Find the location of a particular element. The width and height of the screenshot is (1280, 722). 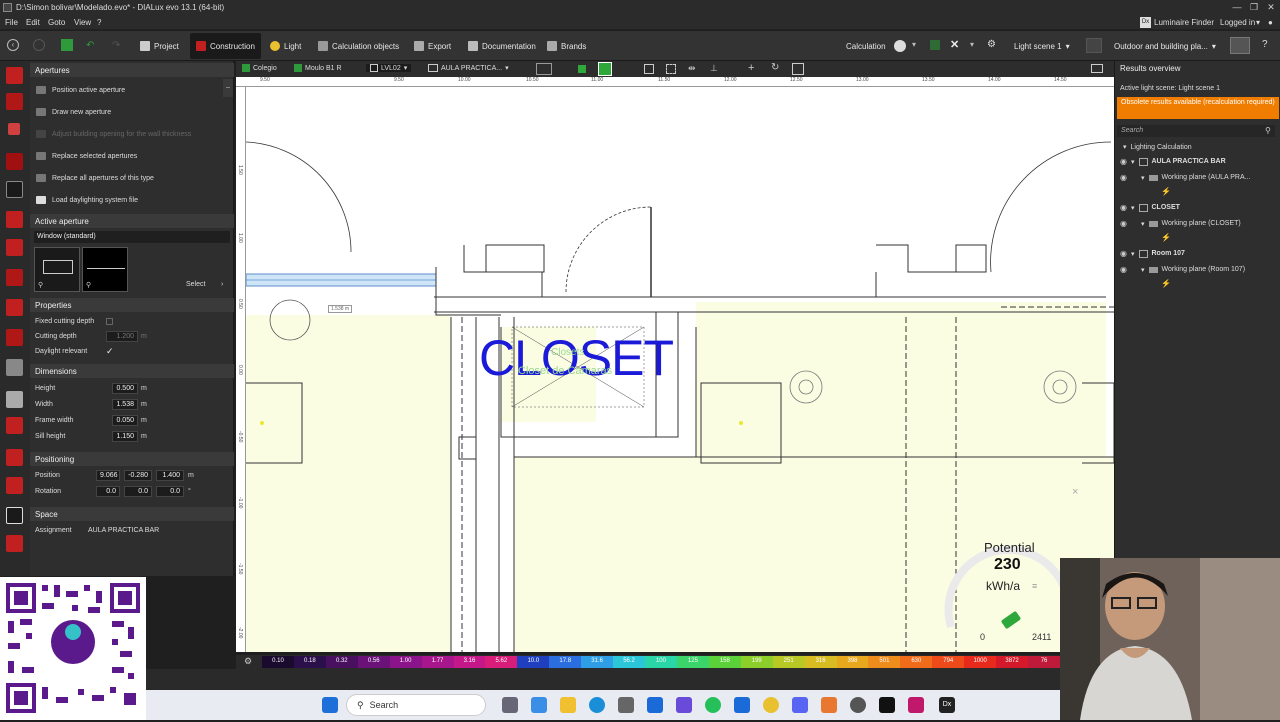

storey-tab: Moulo B1 R is located at coordinates (318, 68).